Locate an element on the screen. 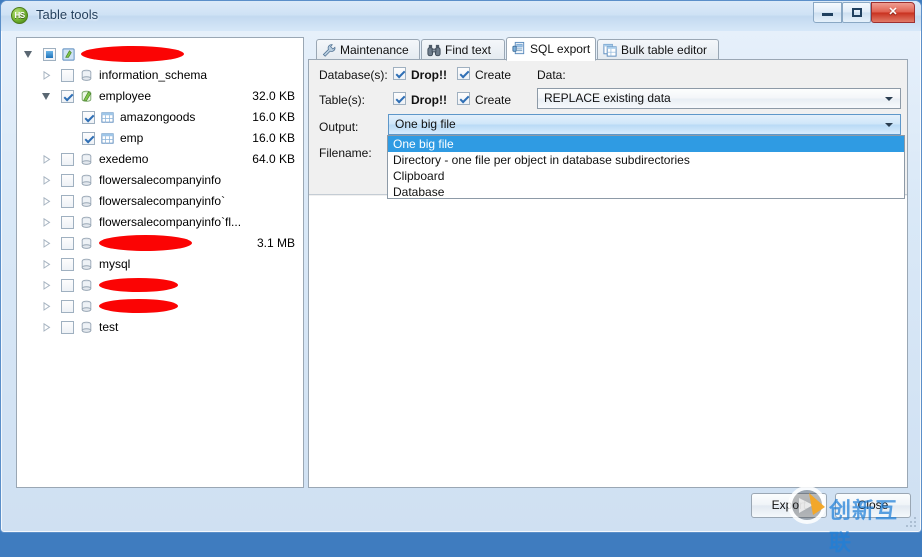  tree-item-label: information_schema is located at coordinates (153, 75).